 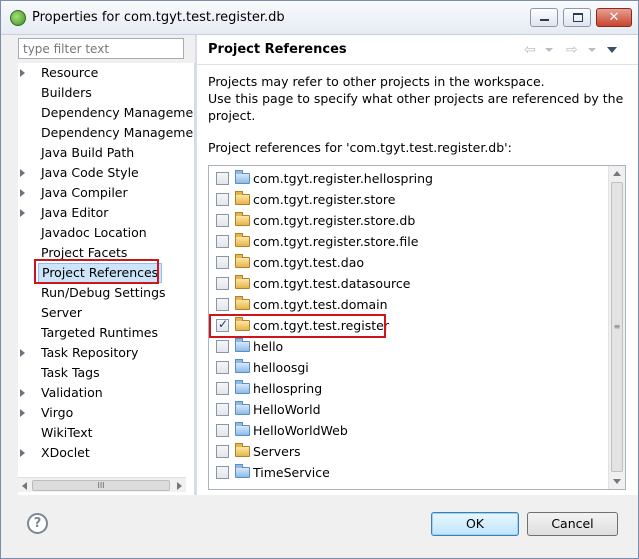 I want to click on forward-arrow-icon: ⇨, so click(x=572, y=50).